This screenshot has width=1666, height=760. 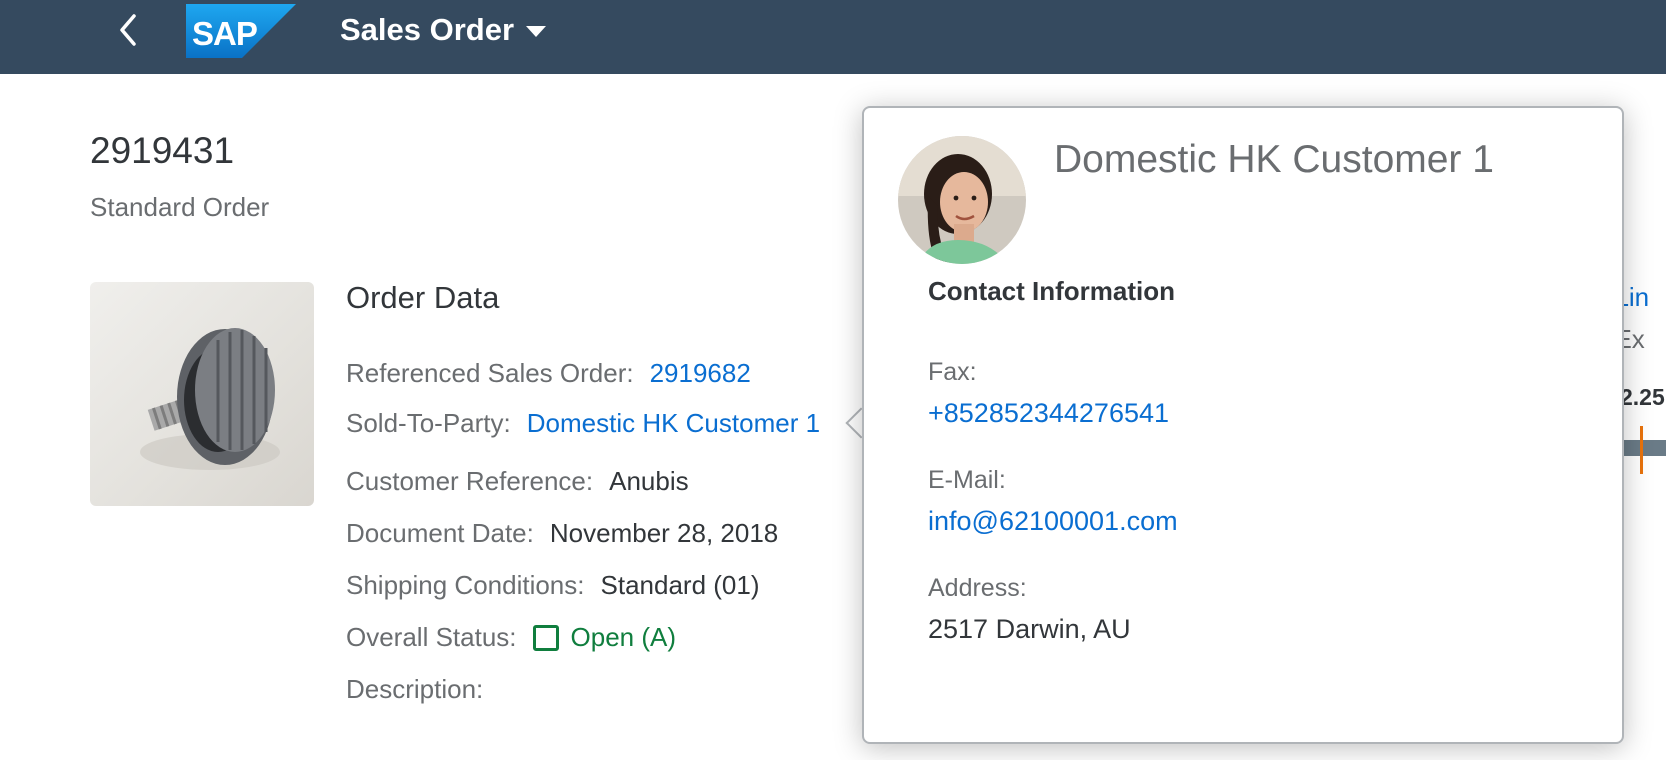 What do you see at coordinates (536, 31) in the screenshot?
I see `triangle-down-icon` at bounding box center [536, 31].